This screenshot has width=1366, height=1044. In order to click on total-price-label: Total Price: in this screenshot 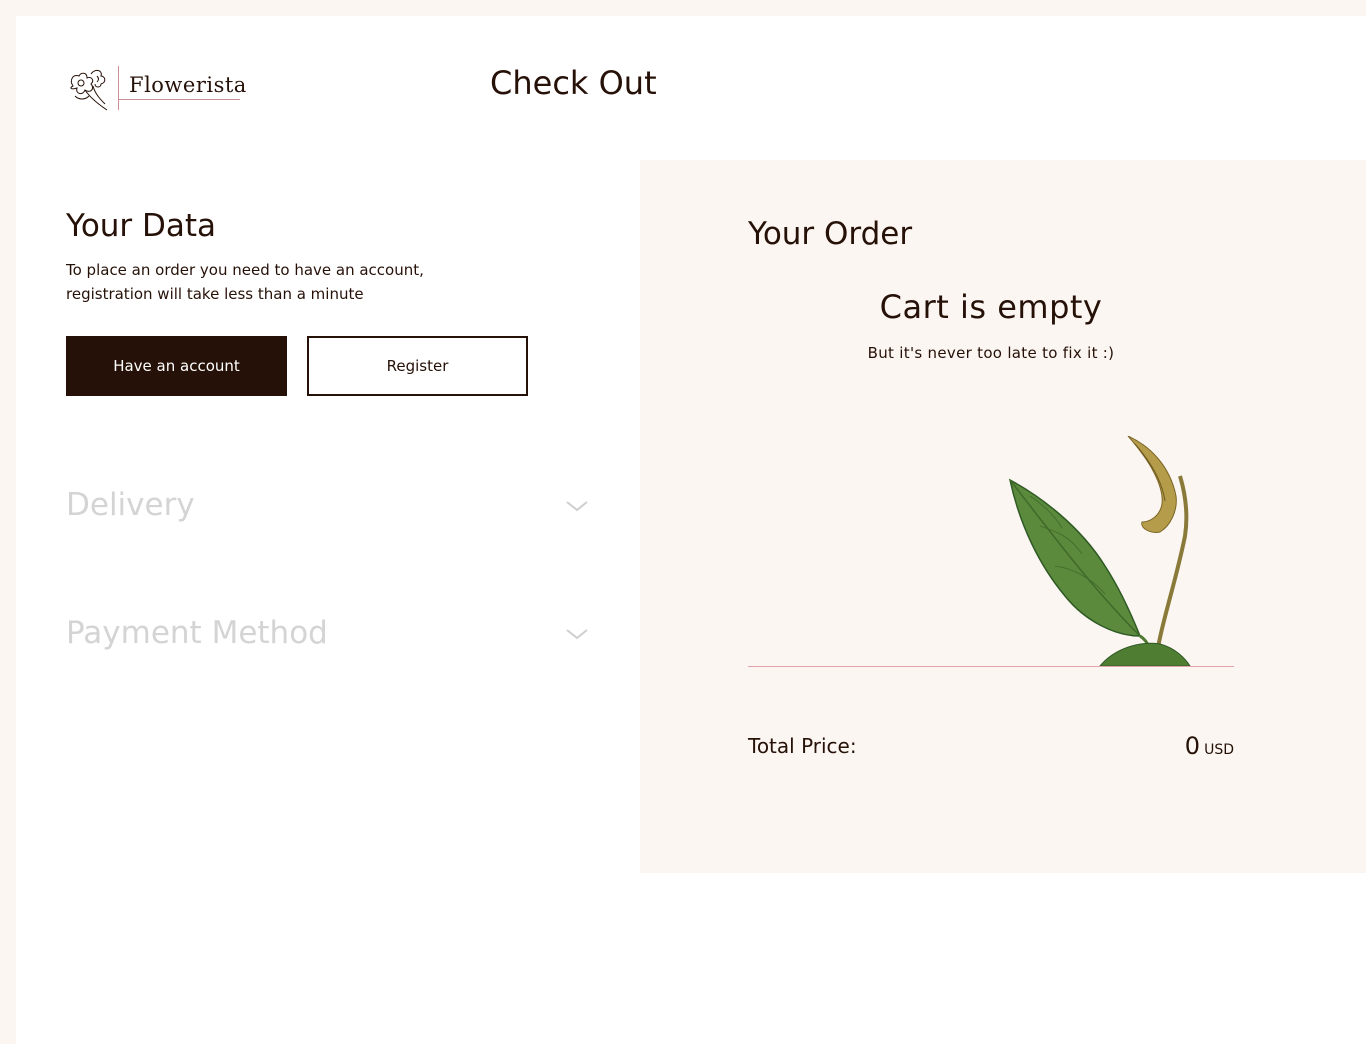, I will do `click(802, 746)`.